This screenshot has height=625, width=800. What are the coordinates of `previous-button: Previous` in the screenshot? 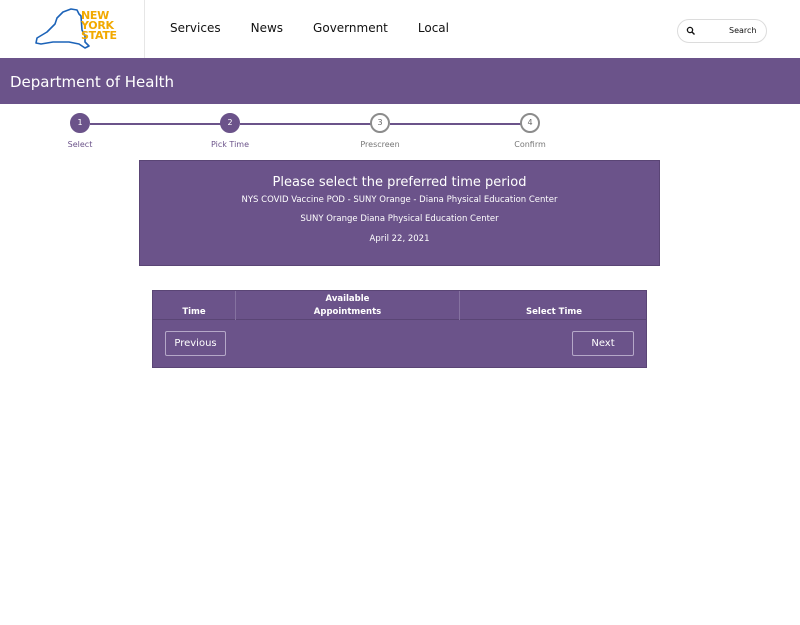 It's located at (195, 343).